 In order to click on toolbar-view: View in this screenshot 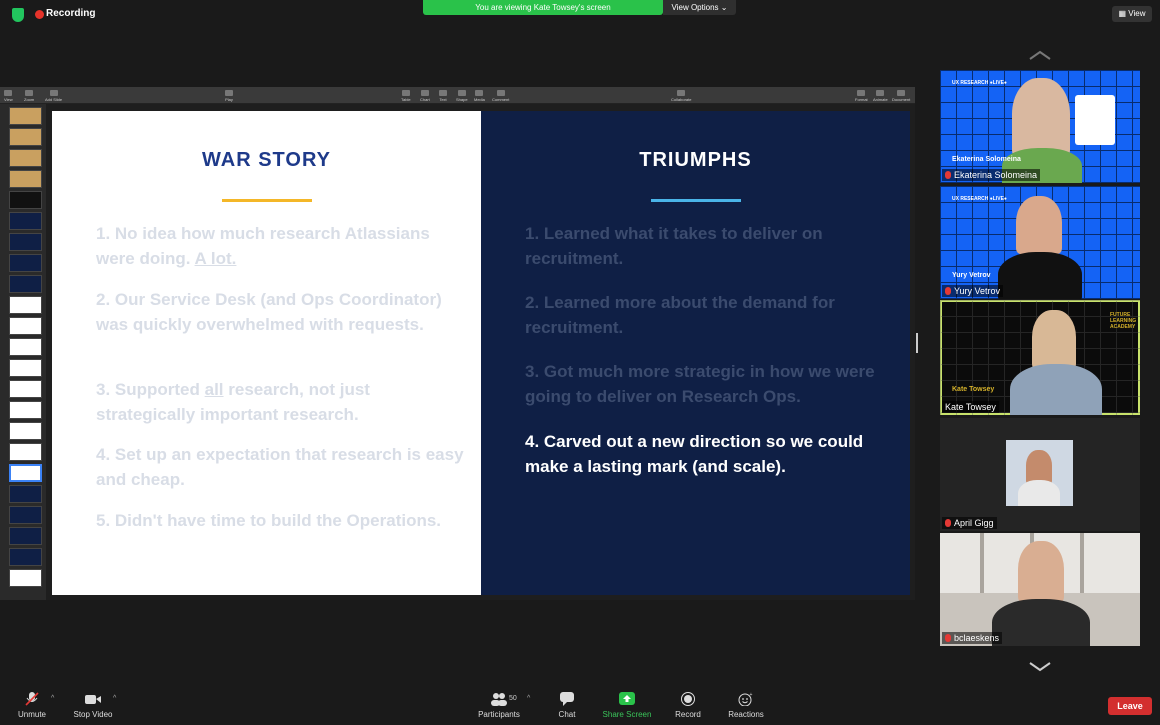, I will do `click(8, 96)`.